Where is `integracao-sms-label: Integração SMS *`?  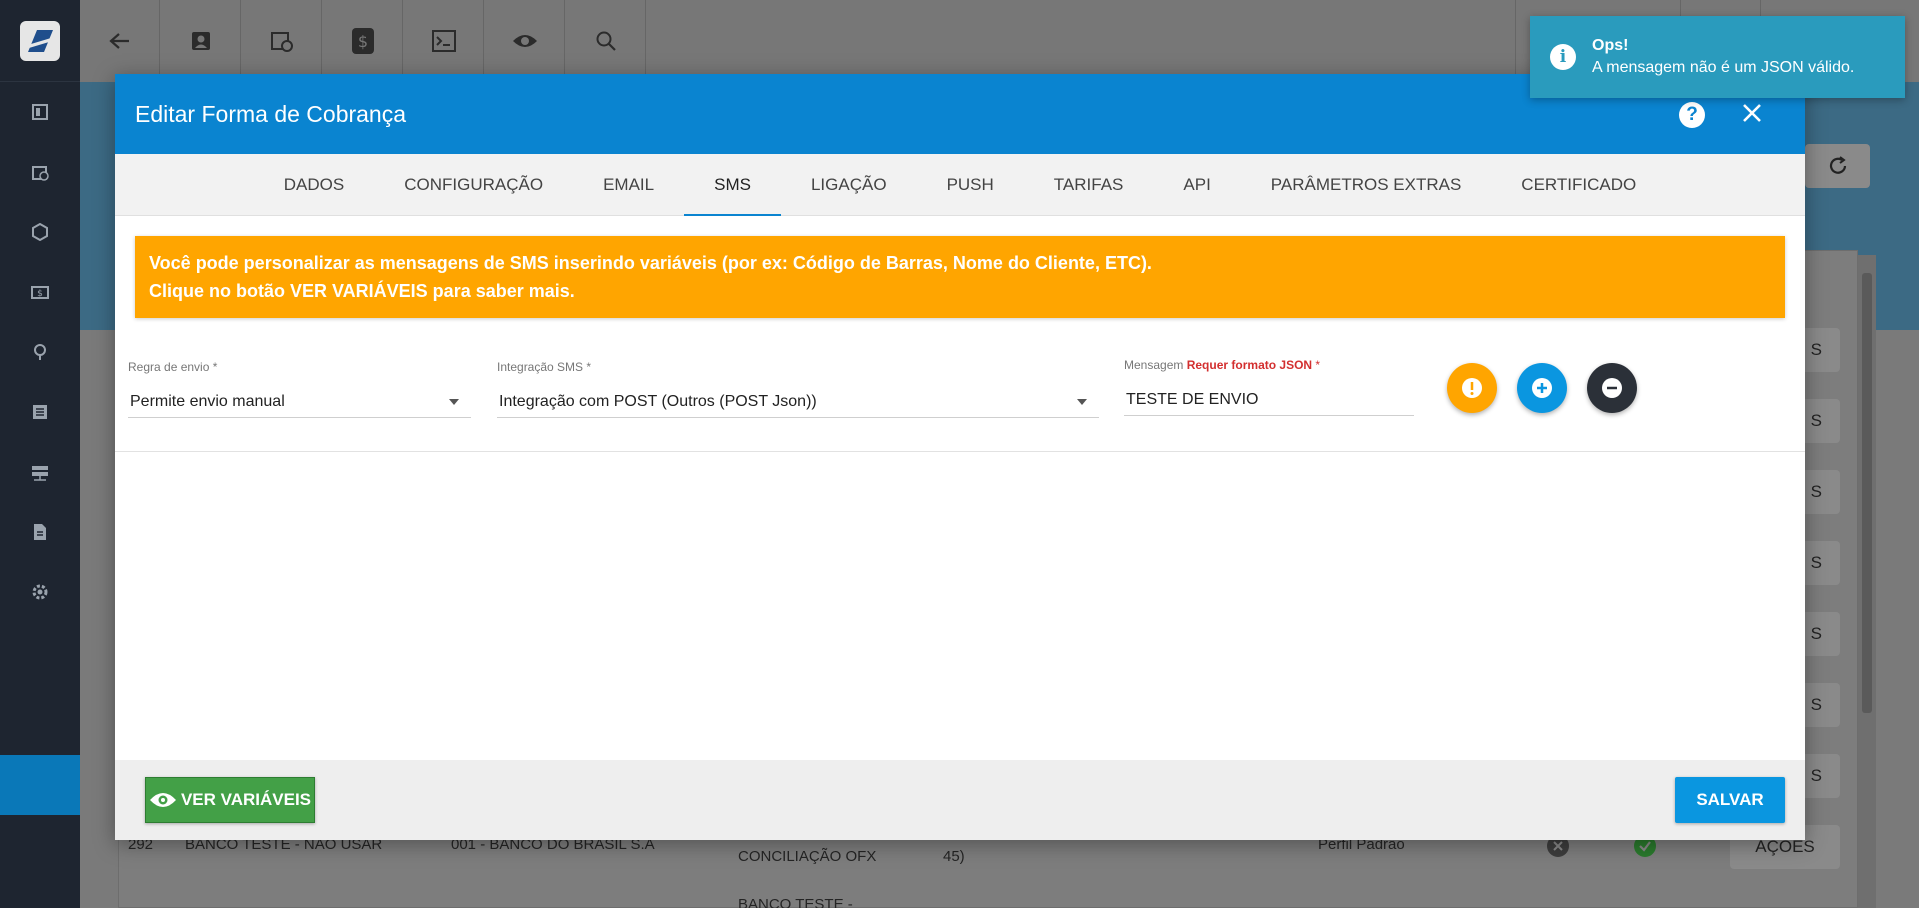 integracao-sms-label: Integração SMS * is located at coordinates (544, 367).